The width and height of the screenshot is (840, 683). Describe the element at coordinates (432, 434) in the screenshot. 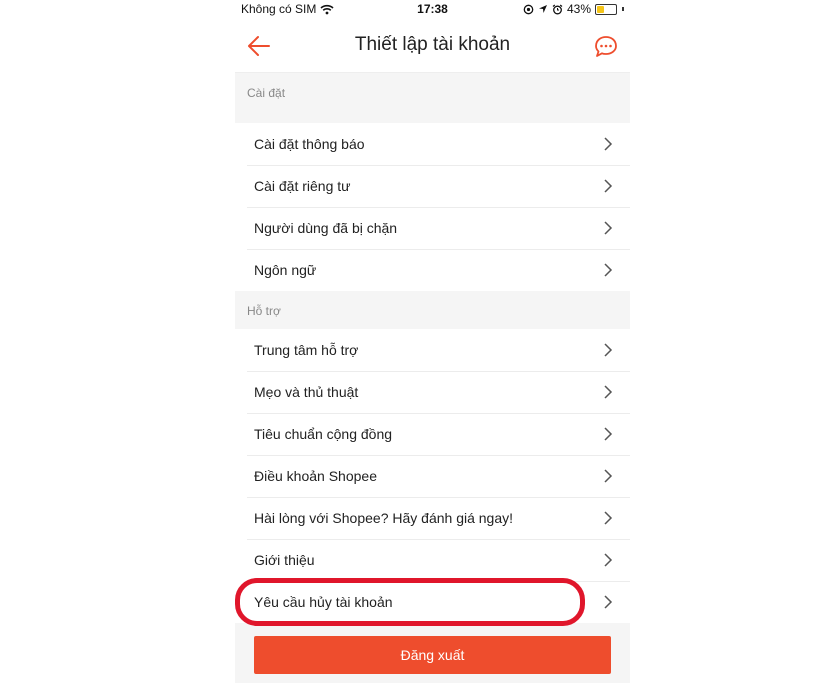

I see `list-item-community-standards: Tiêu chuẩn cộng đồng` at that location.